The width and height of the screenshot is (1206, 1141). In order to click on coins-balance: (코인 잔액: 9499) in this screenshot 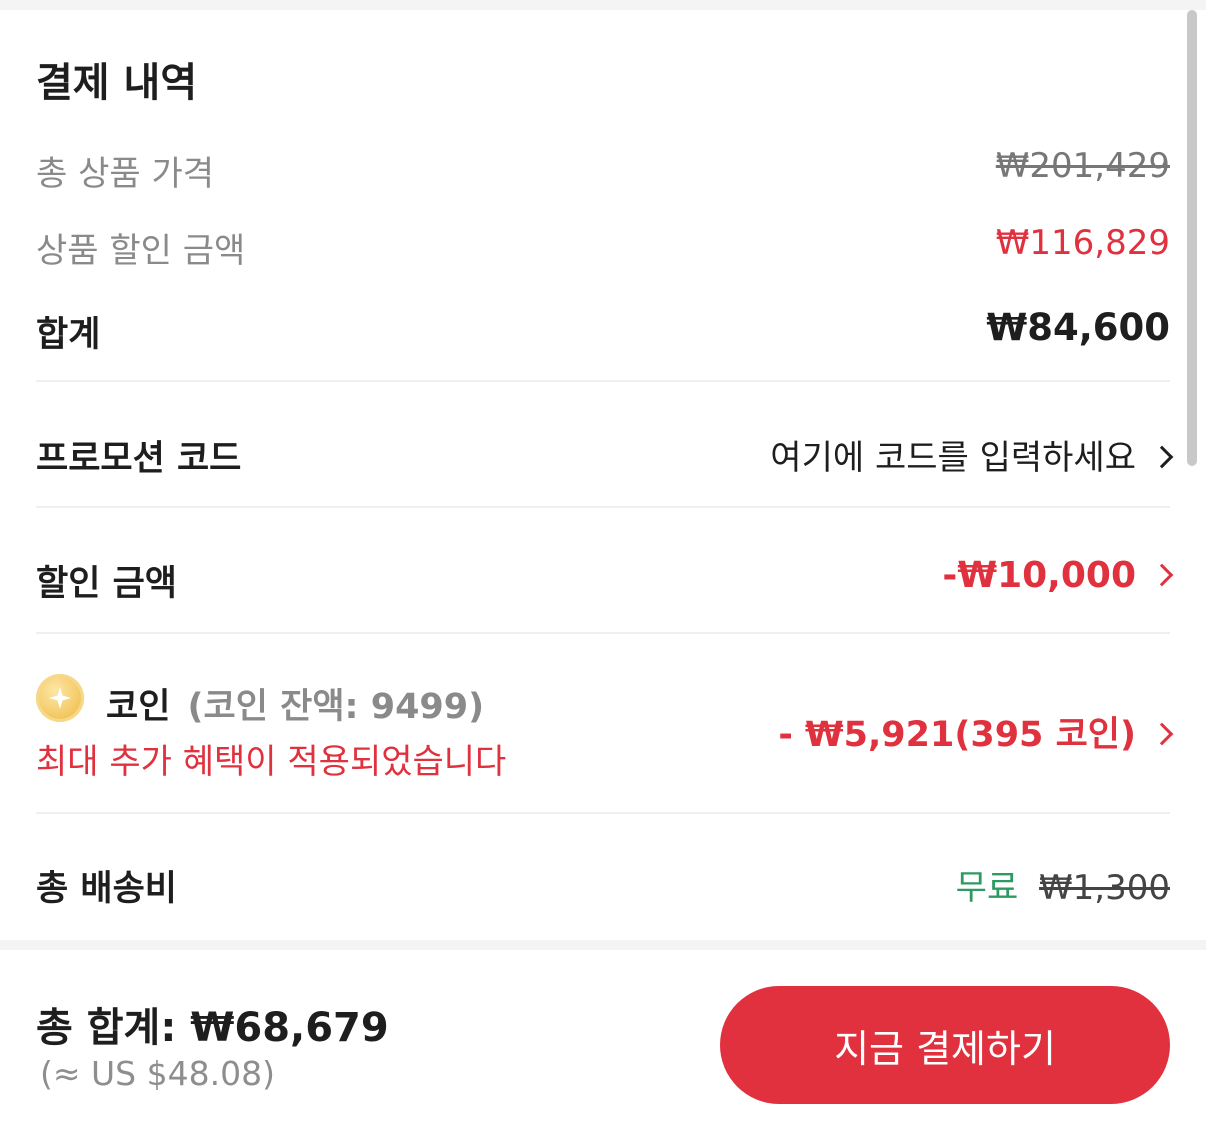, I will do `click(336, 707)`.